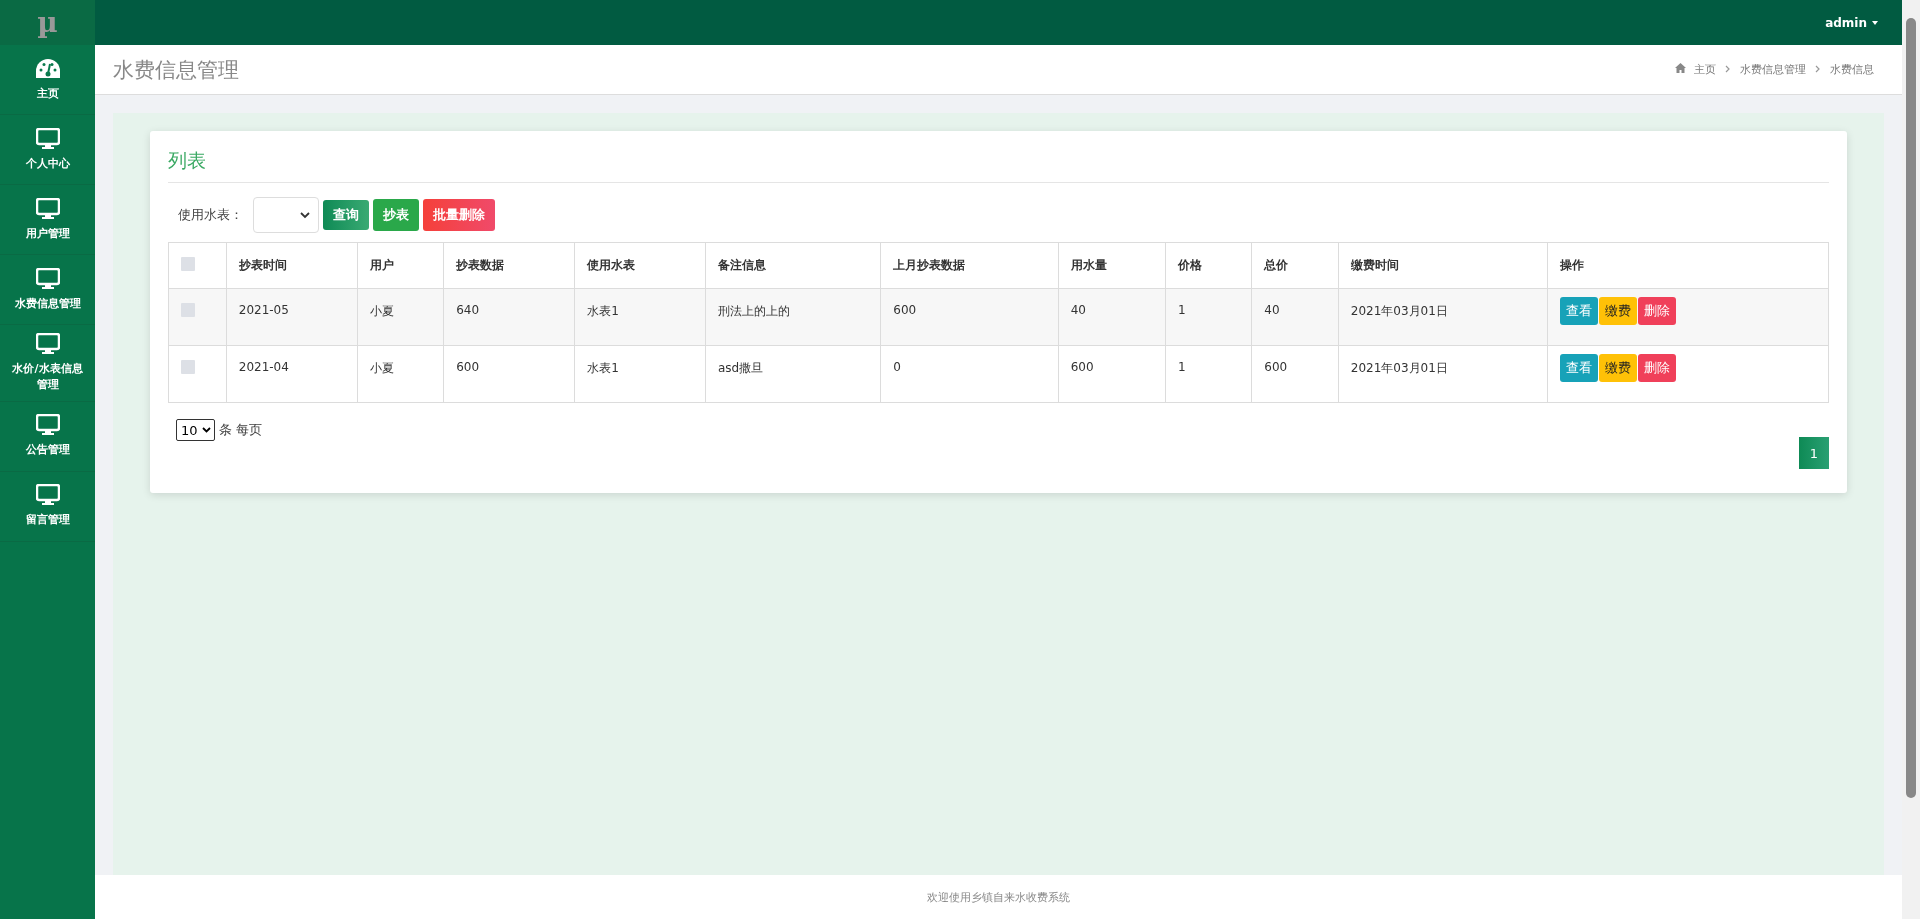 This screenshot has height=919, width=1920. I want to click on dashboard-icon, so click(47, 68).